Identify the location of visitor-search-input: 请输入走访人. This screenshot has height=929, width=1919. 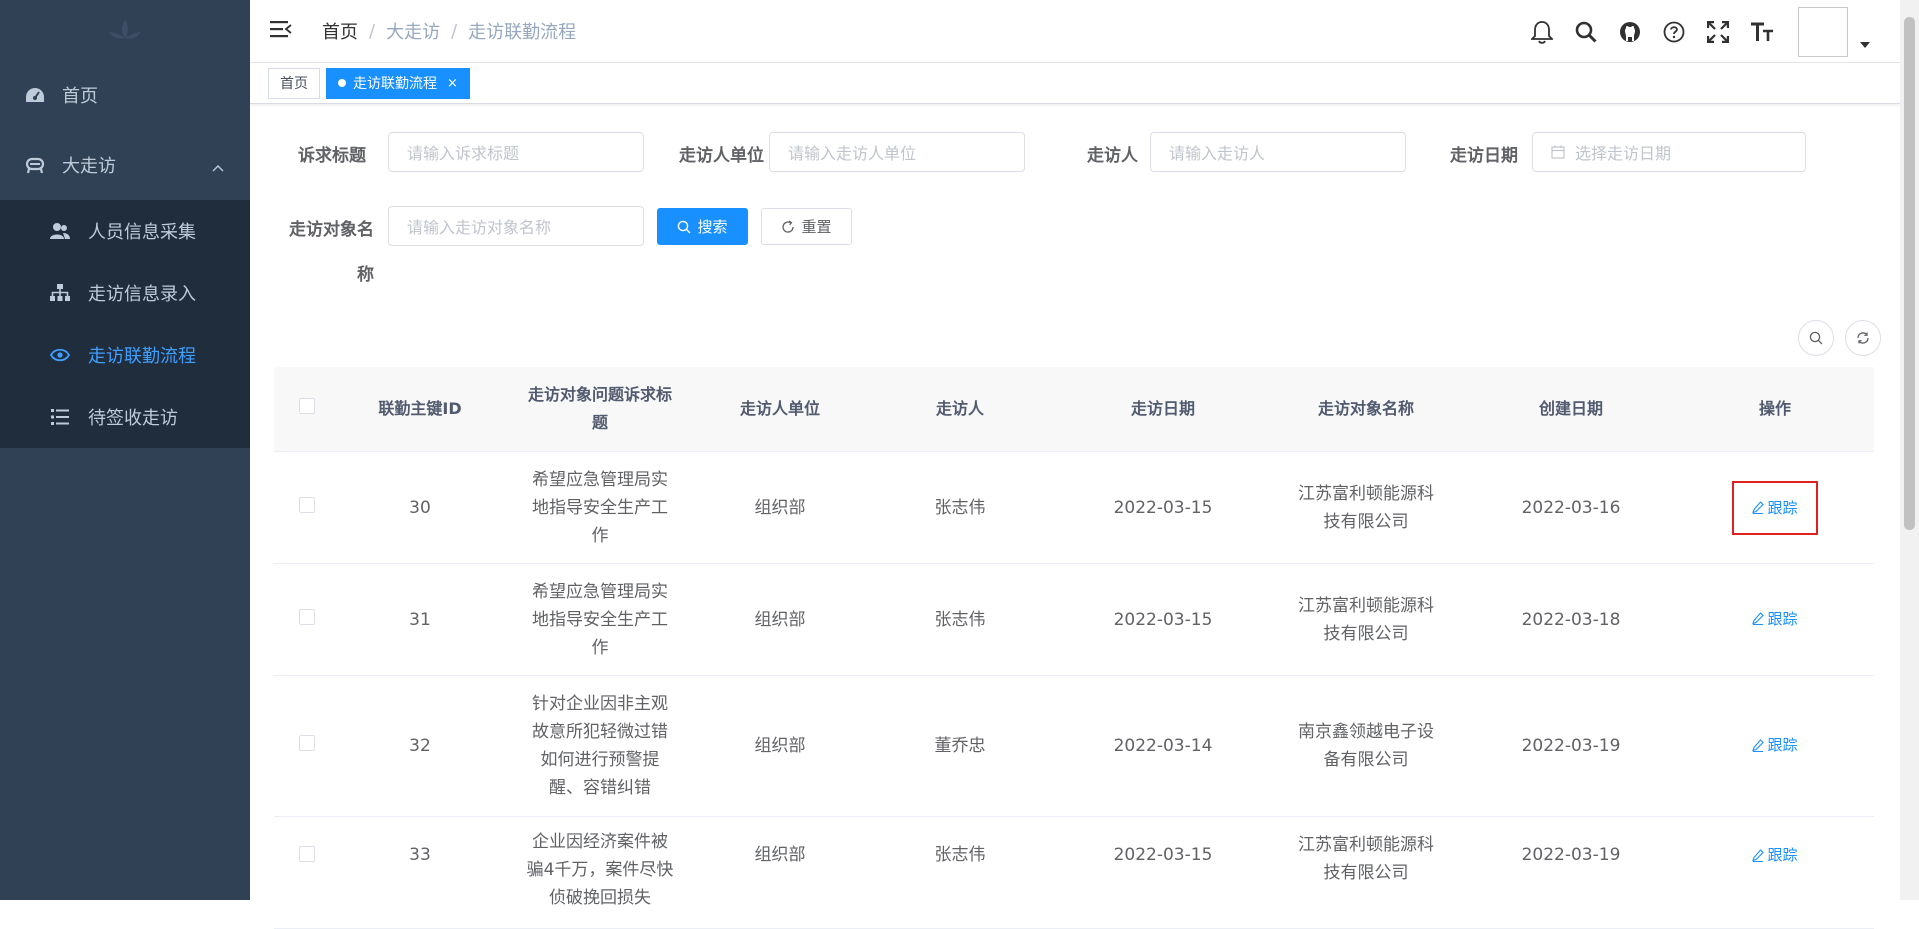
(1278, 152).